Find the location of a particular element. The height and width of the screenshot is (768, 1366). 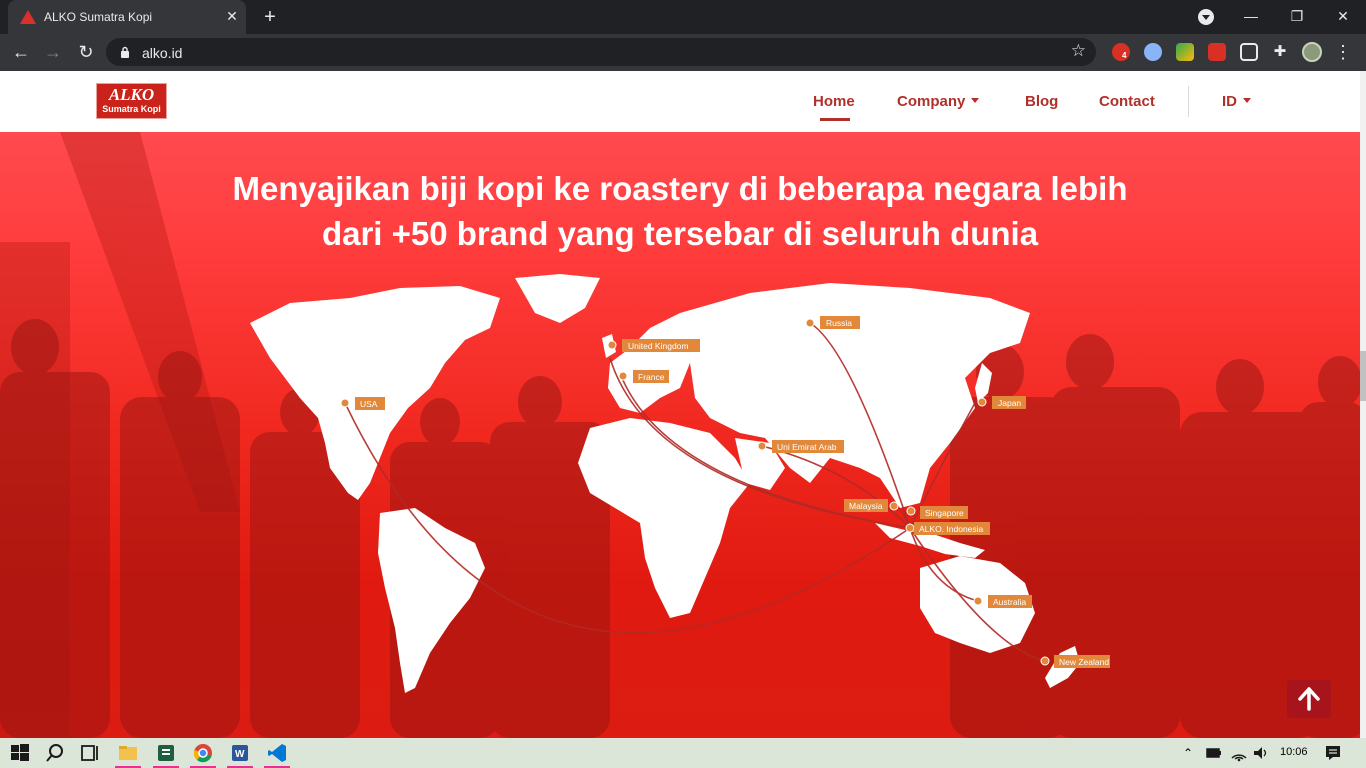

arrow-up-icon is located at coordinates (1309, 699).